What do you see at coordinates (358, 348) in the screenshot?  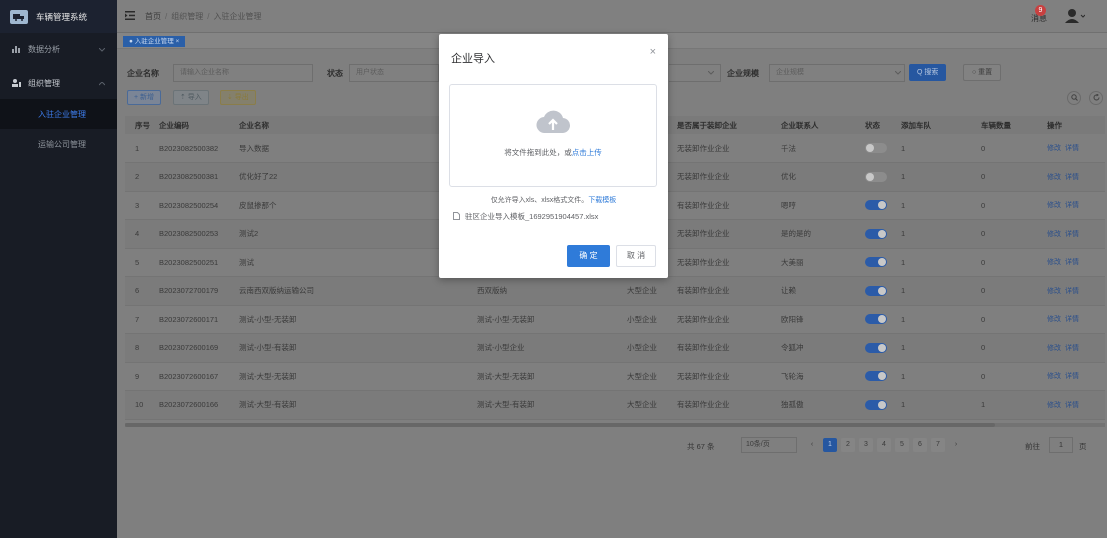 I see `cell-name: 测试-小型-有装卸` at bounding box center [358, 348].